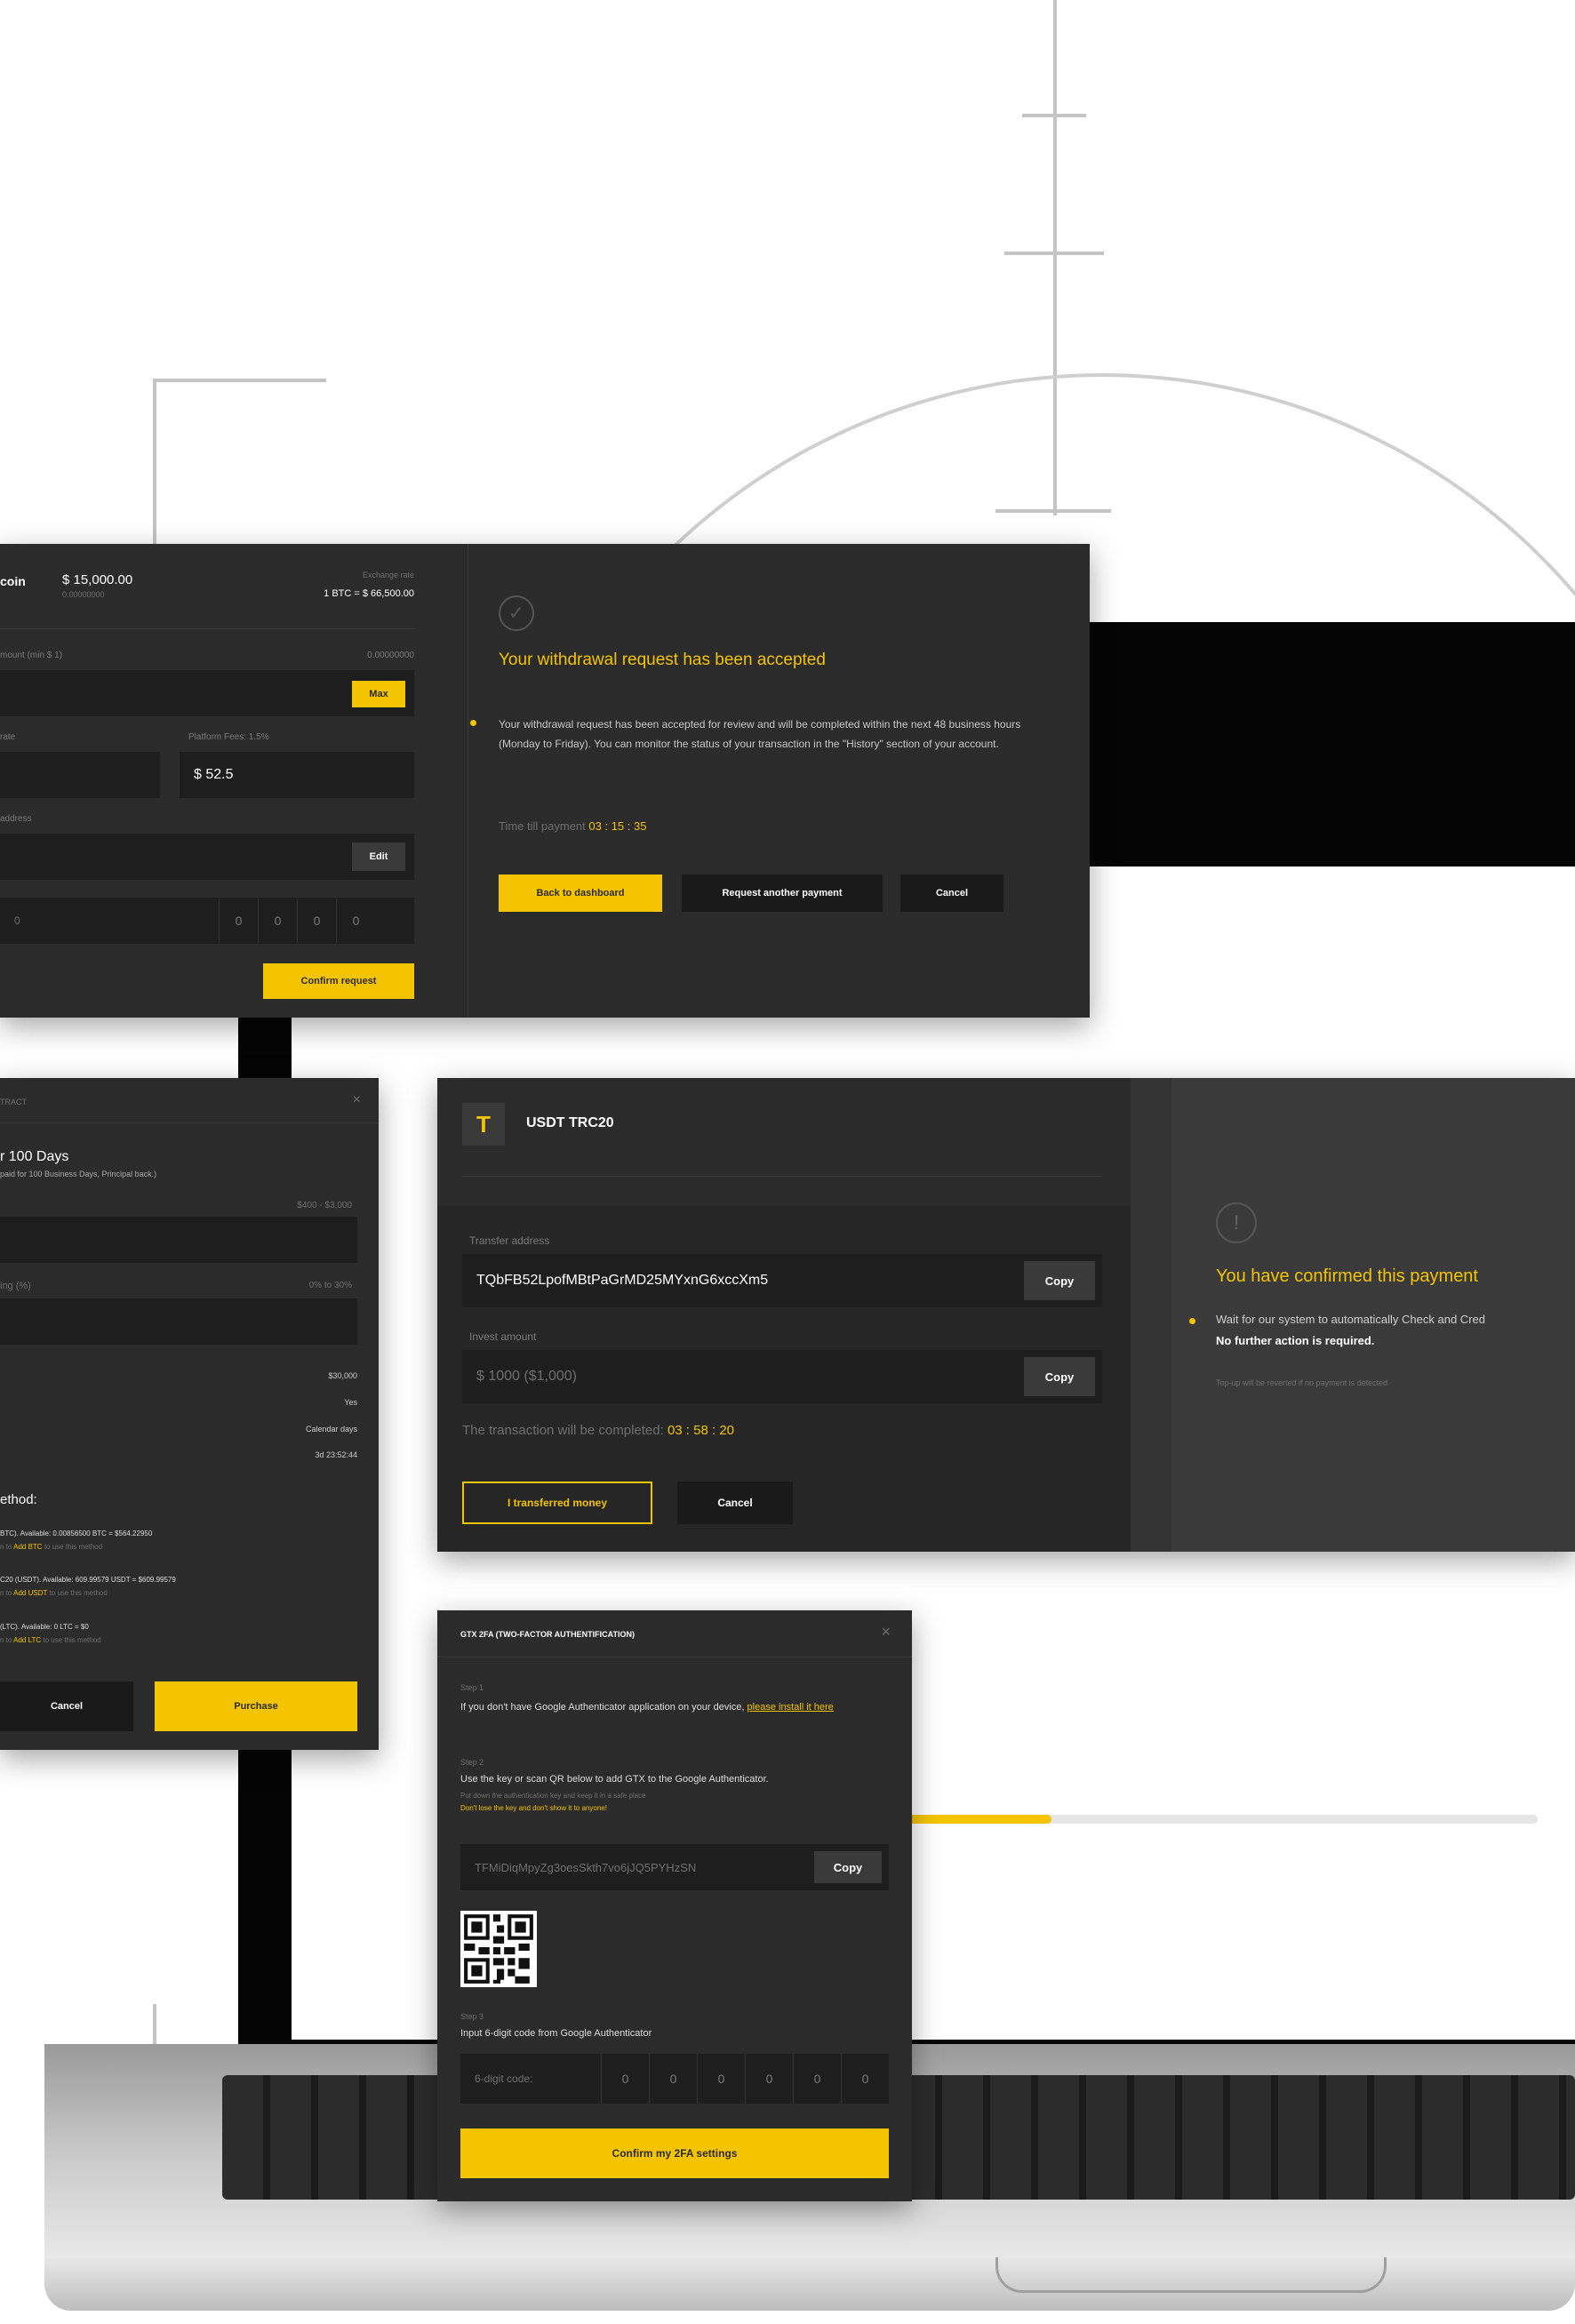  I want to click on otp-placeholder: 0, so click(17, 920).